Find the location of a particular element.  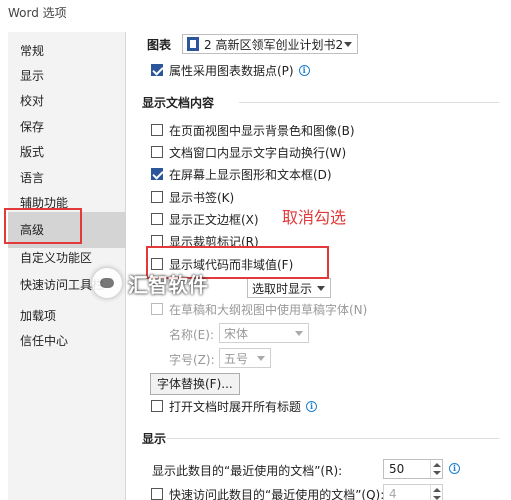

display-section-title: 显示 is located at coordinates (154, 439).